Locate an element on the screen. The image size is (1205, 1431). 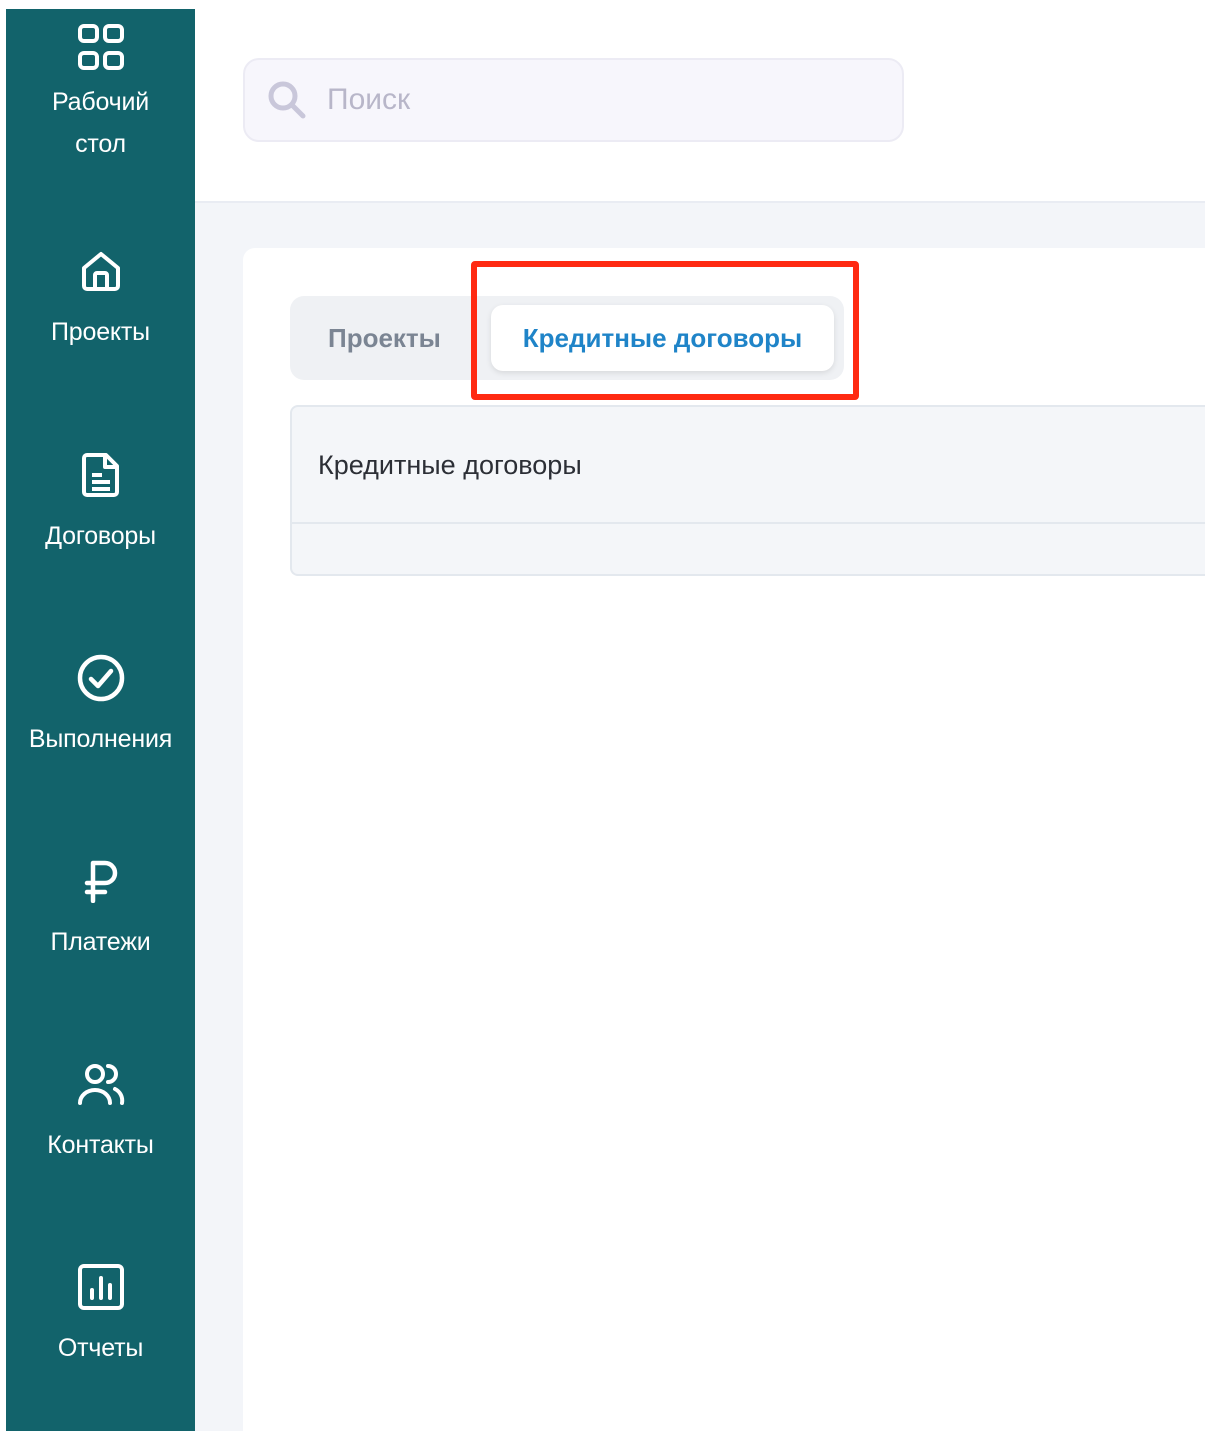
search-bar is located at coordinates (573, 100).